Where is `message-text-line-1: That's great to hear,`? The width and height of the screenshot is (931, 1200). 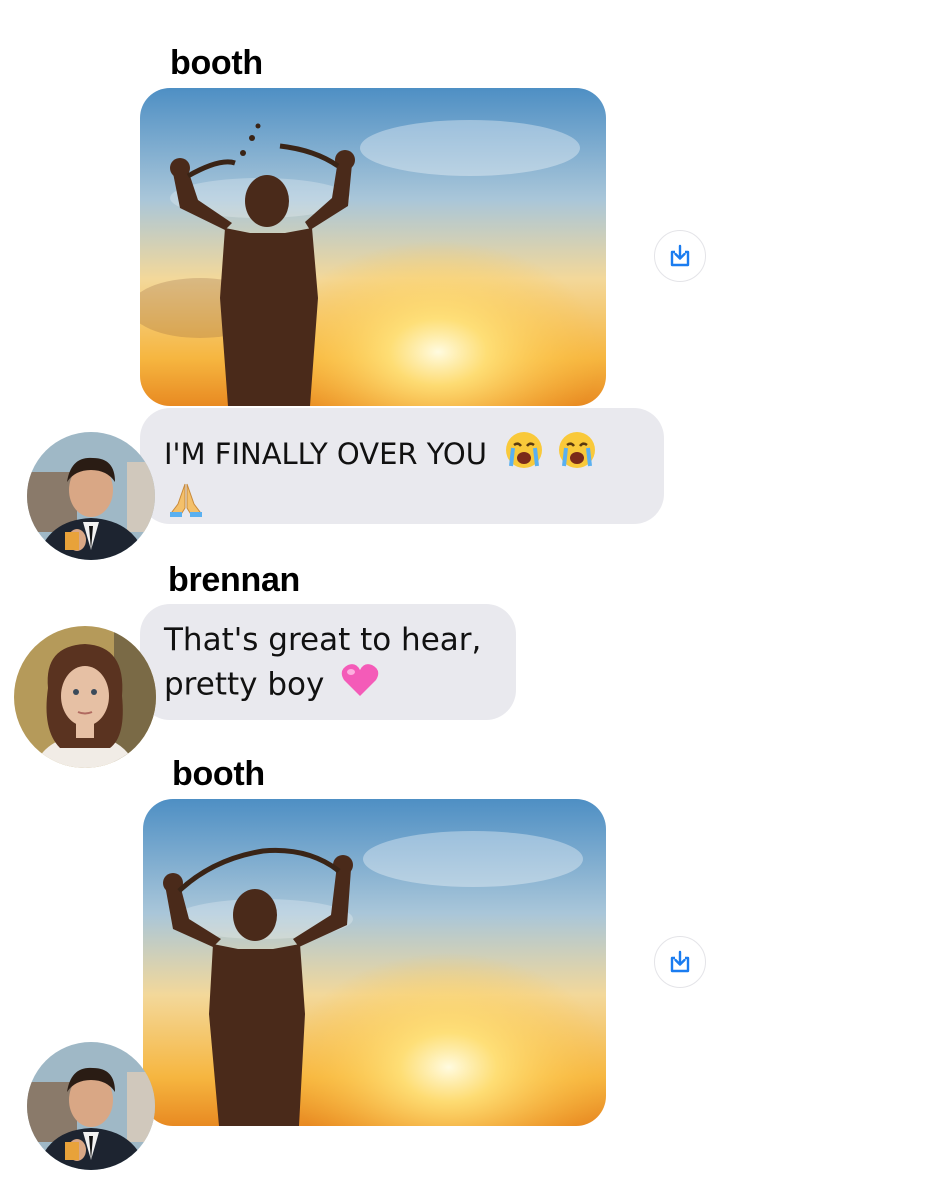 message-text-line-1: That's great to hear, is located at coordinates (323, 640).